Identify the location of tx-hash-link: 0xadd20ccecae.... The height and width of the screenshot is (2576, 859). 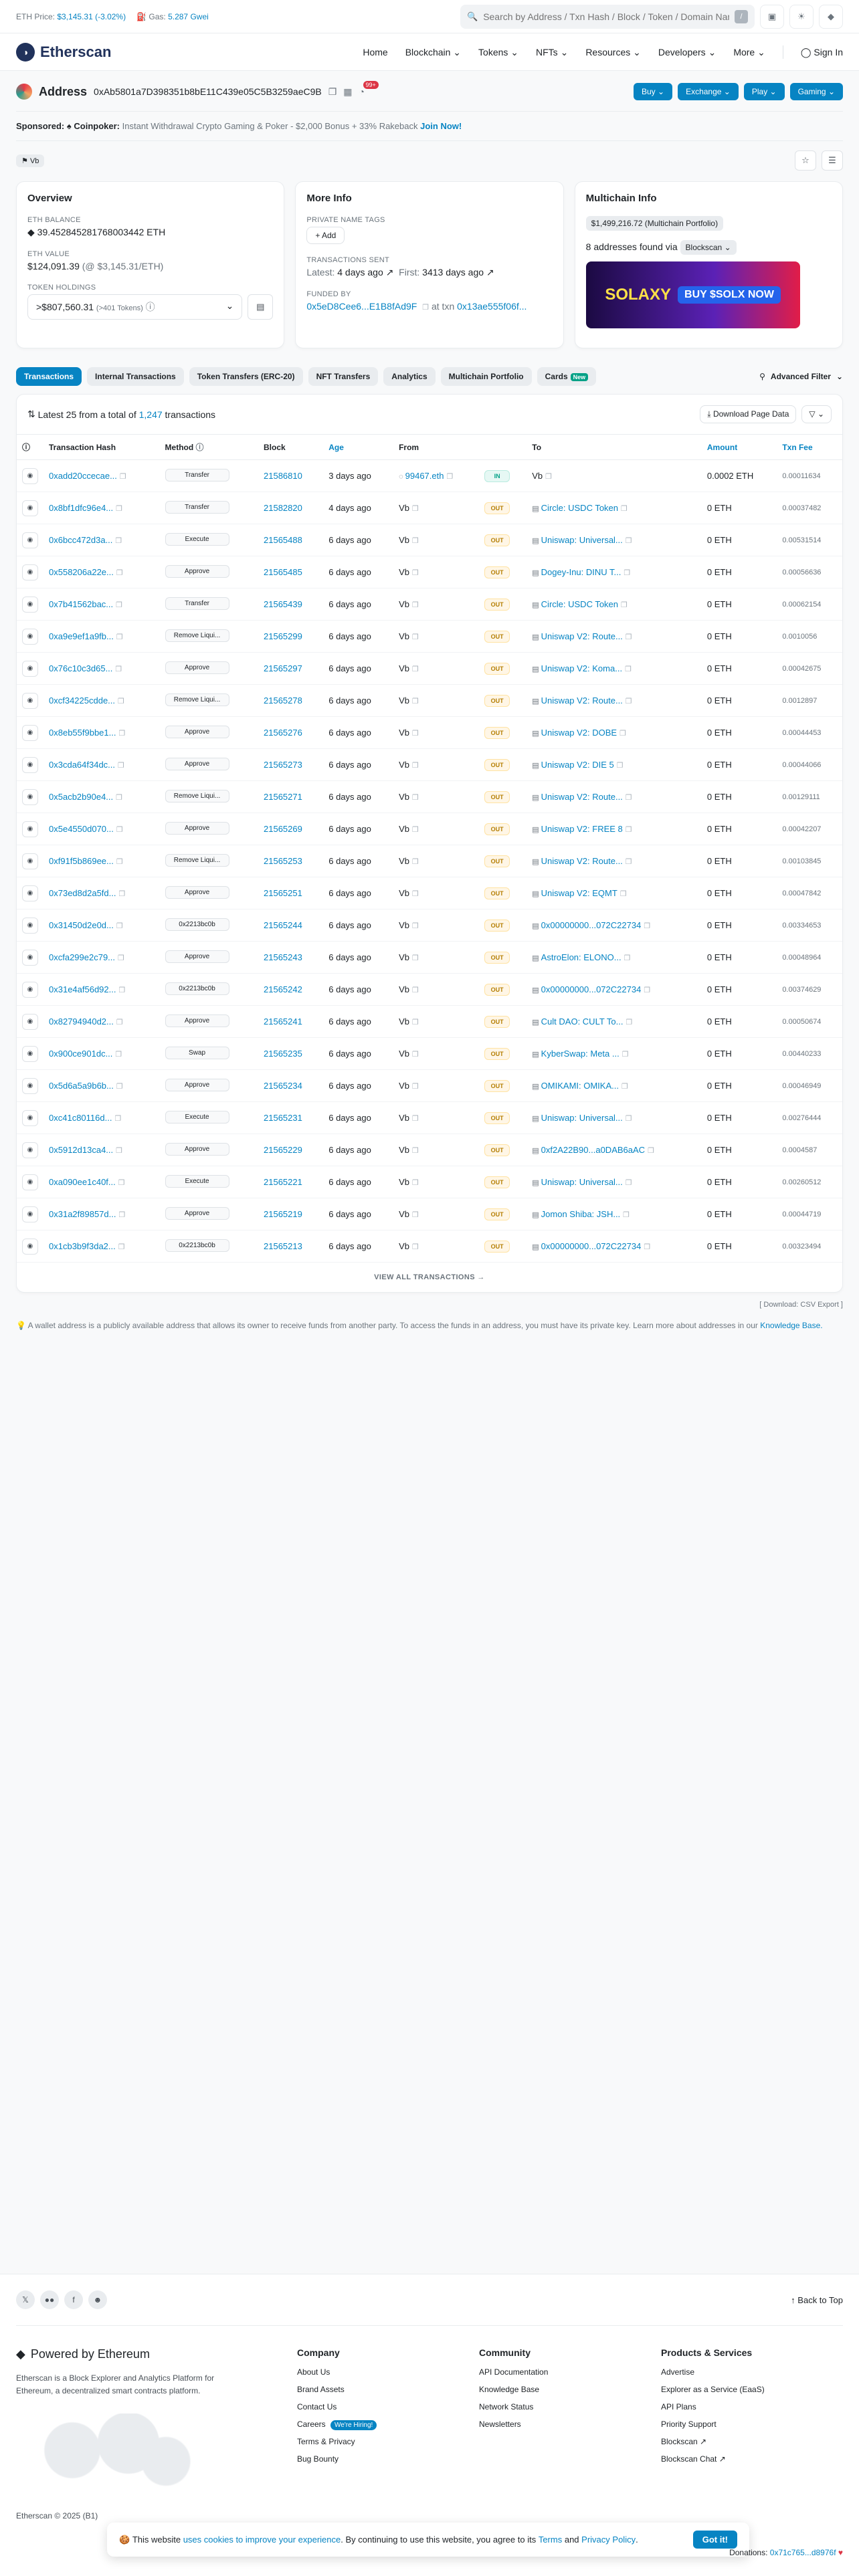
(83, 476).